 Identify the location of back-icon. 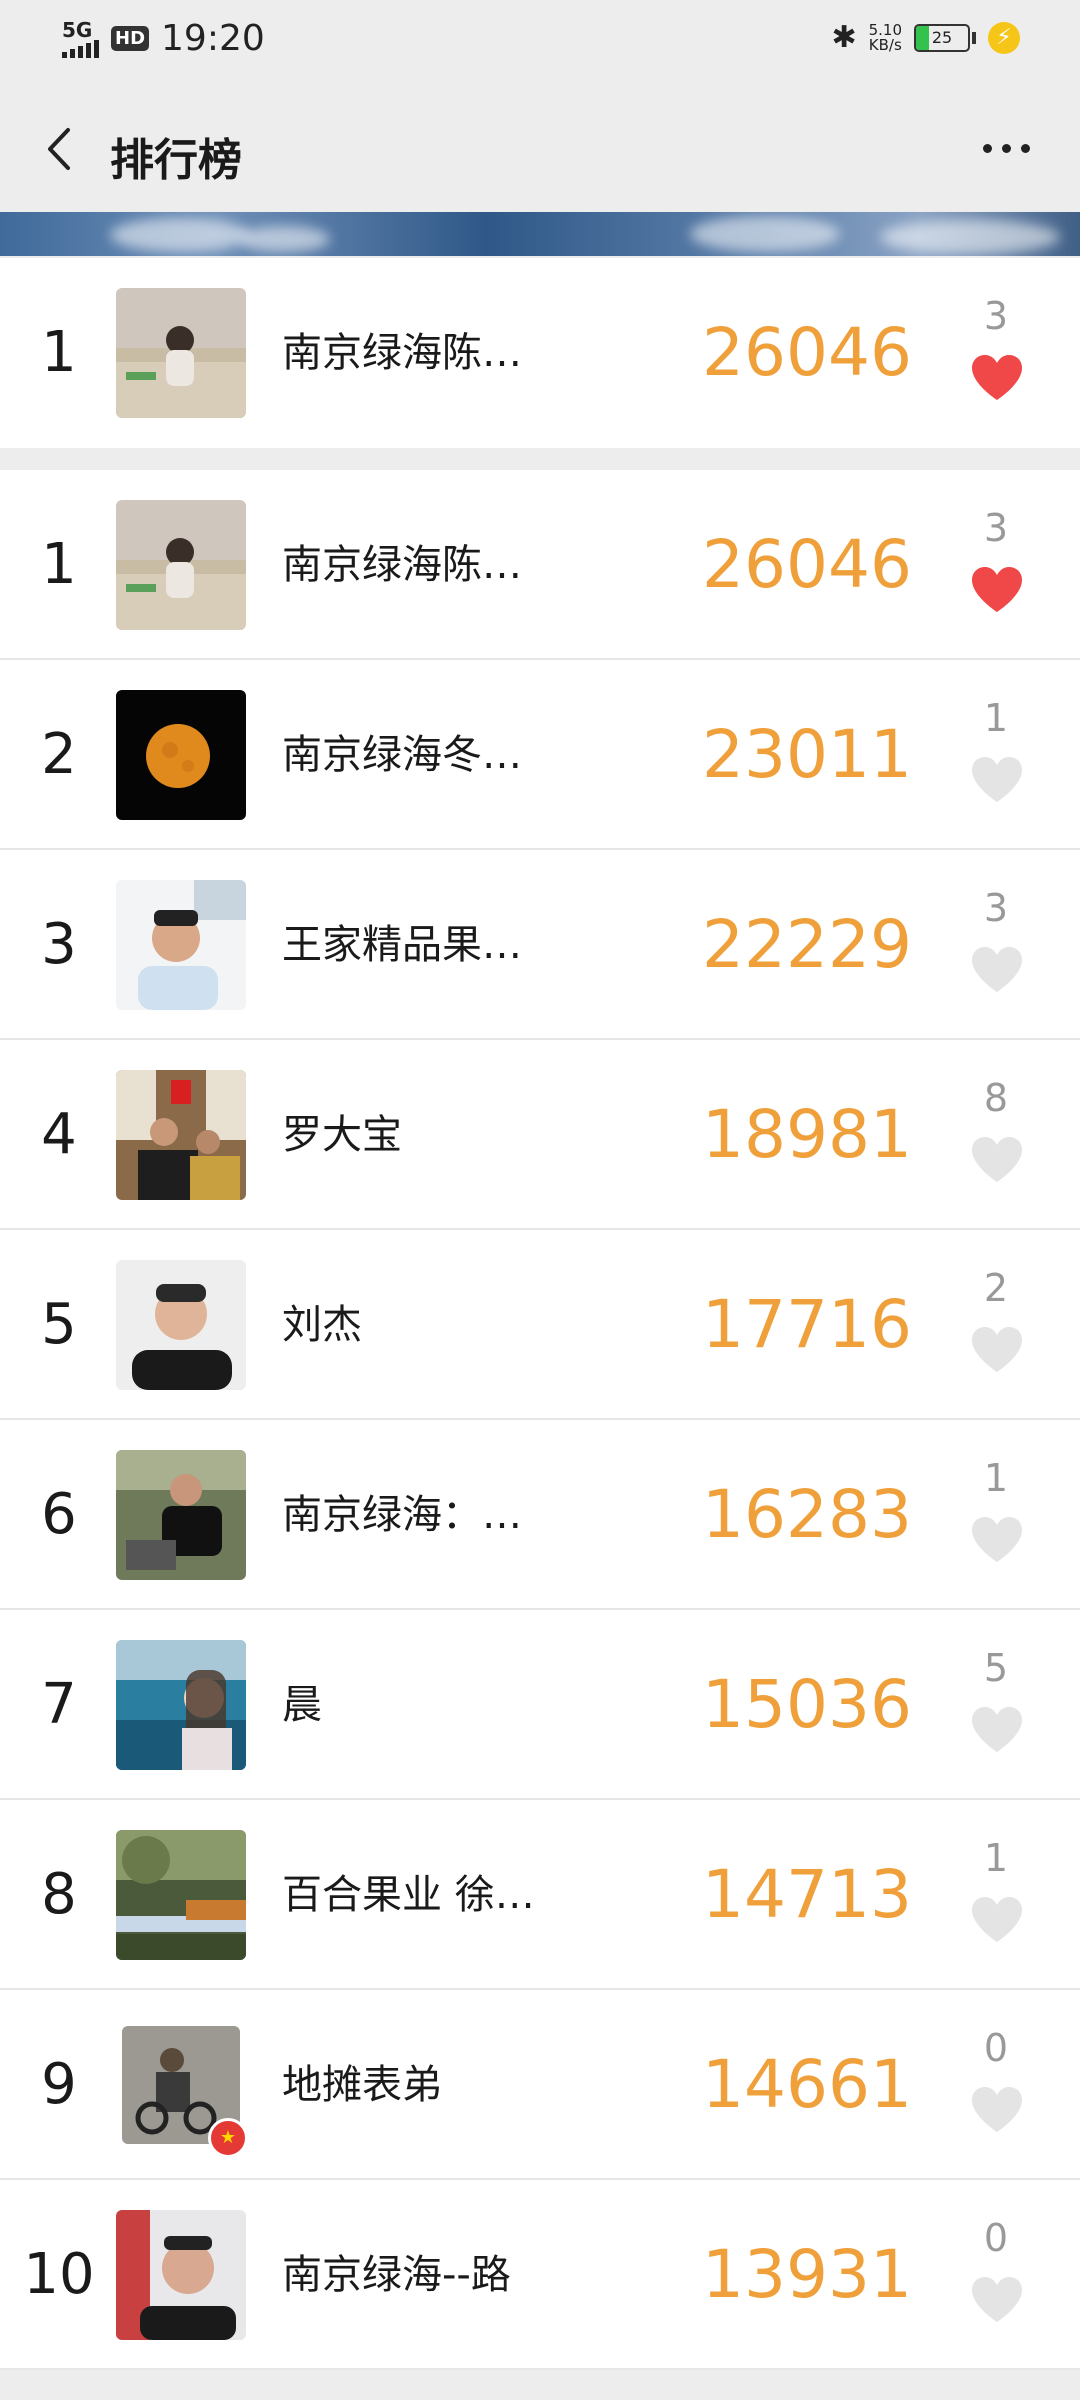
(60, 149).